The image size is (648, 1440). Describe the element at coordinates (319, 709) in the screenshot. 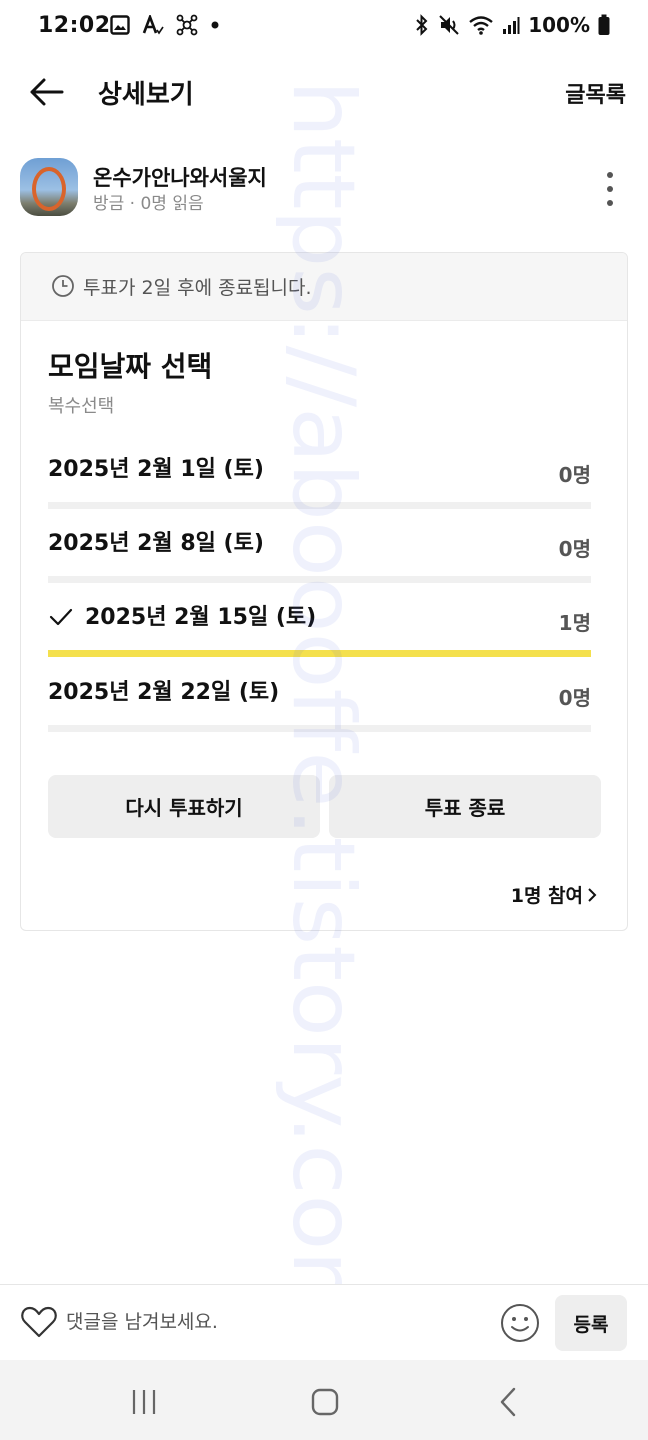

I see `poll-option: 2025년 2월 22일 (토) 0명` at that location.